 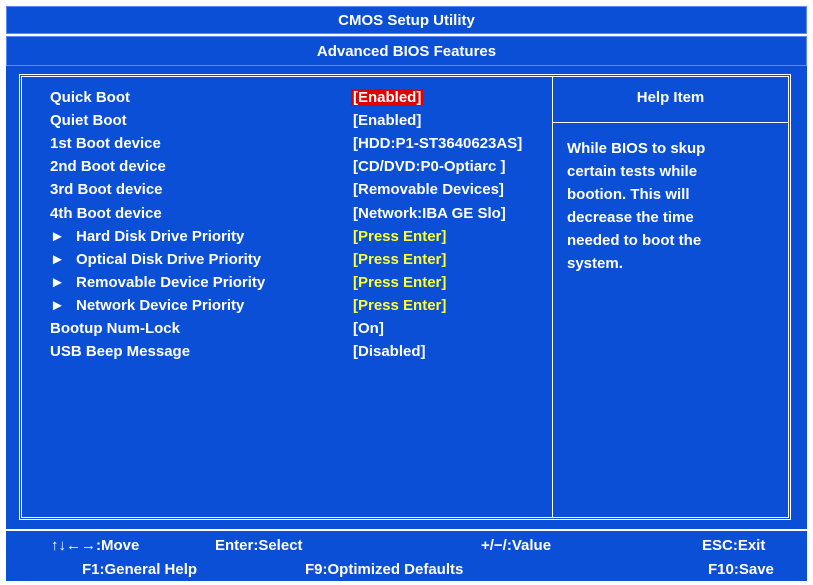 I want to click on setting-label-text: Bootup Num-Lock, so click(x=115, y=328).